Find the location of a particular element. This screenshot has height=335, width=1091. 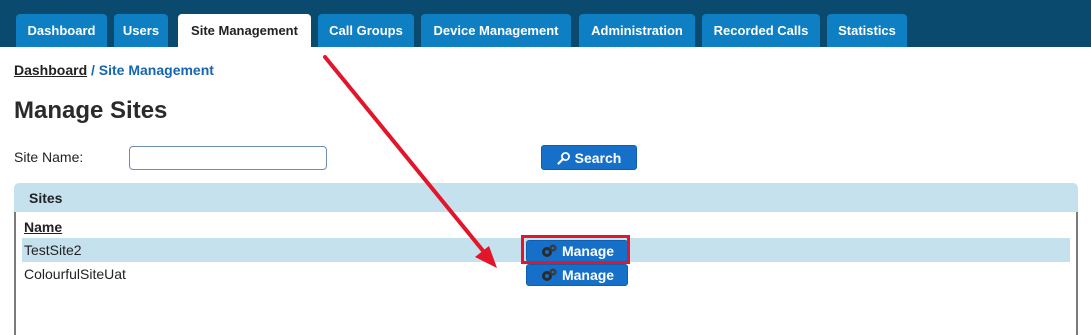

tab-device-management: Device Management is located at coordinates (496, 30).